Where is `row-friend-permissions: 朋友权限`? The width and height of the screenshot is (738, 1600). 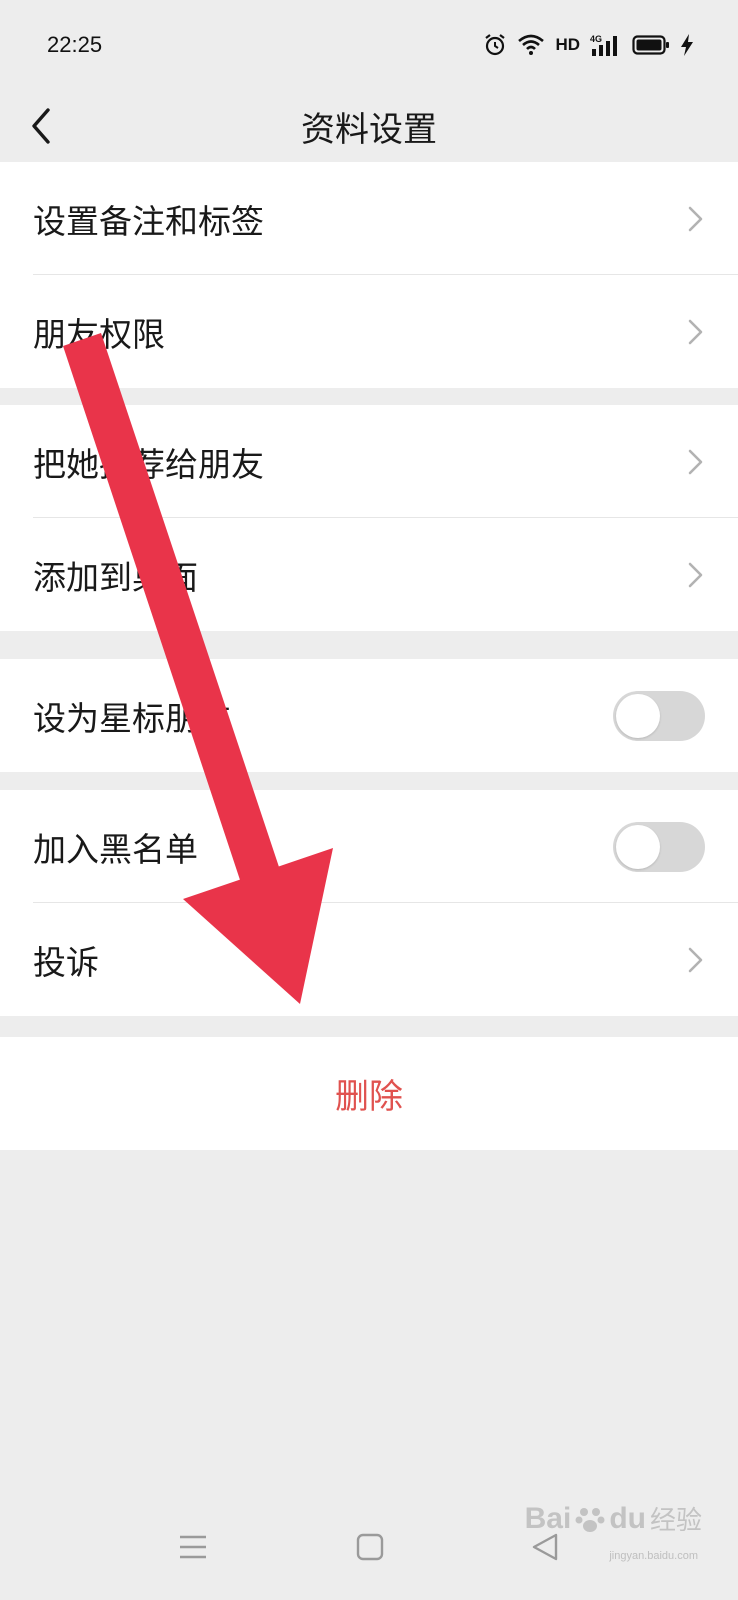 row-friend-permissions: 朋友权限 is located at coordinates (369, 331).